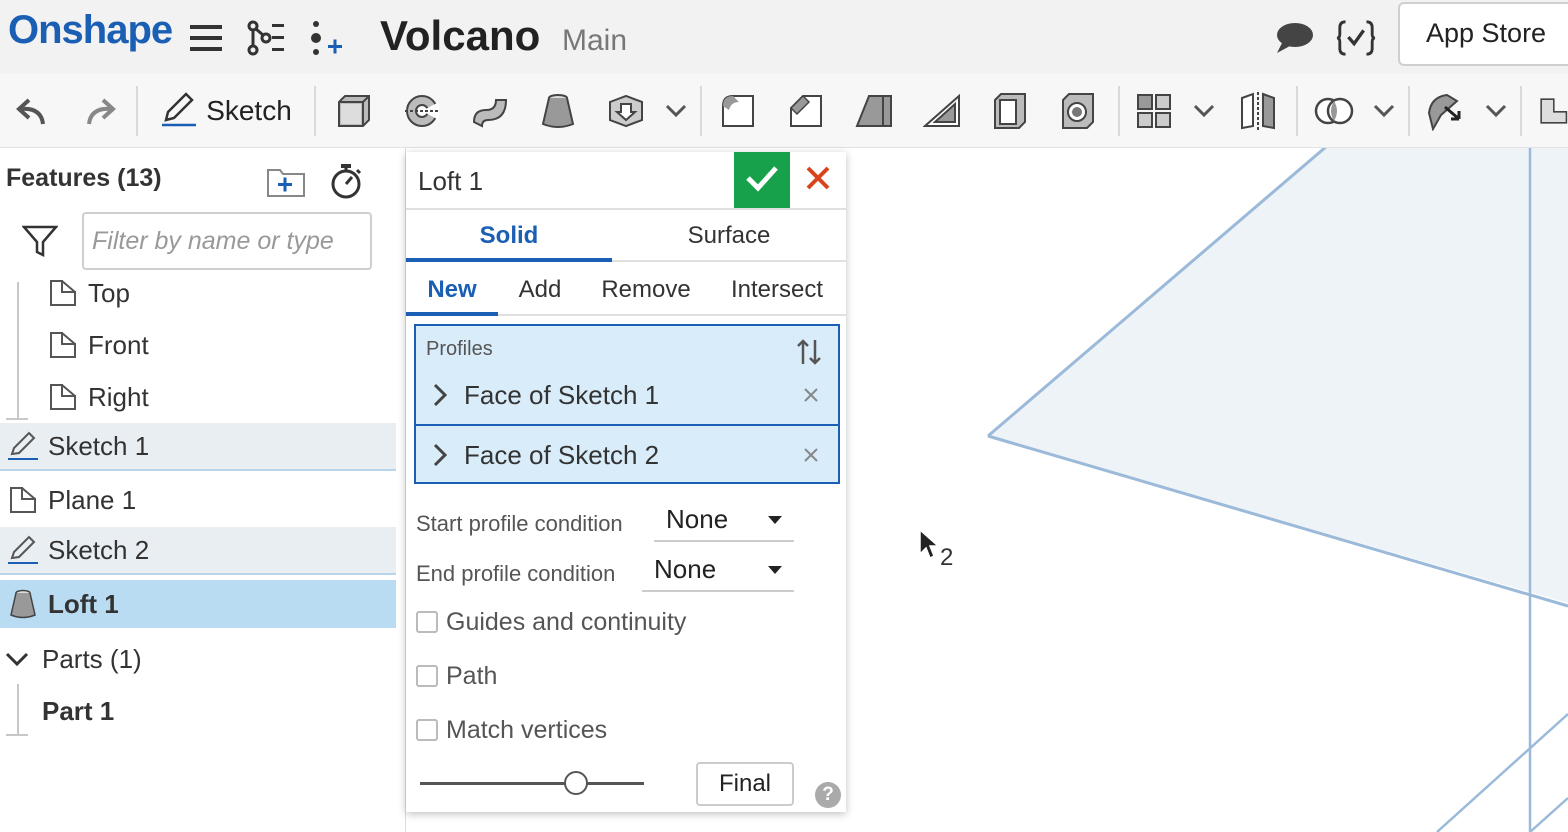 This screenshot has height=832, width=1568. What do you see at coordinates (745, 784) in the screenshot?
I see `final-button: Final` at bounding box center [745, 784].